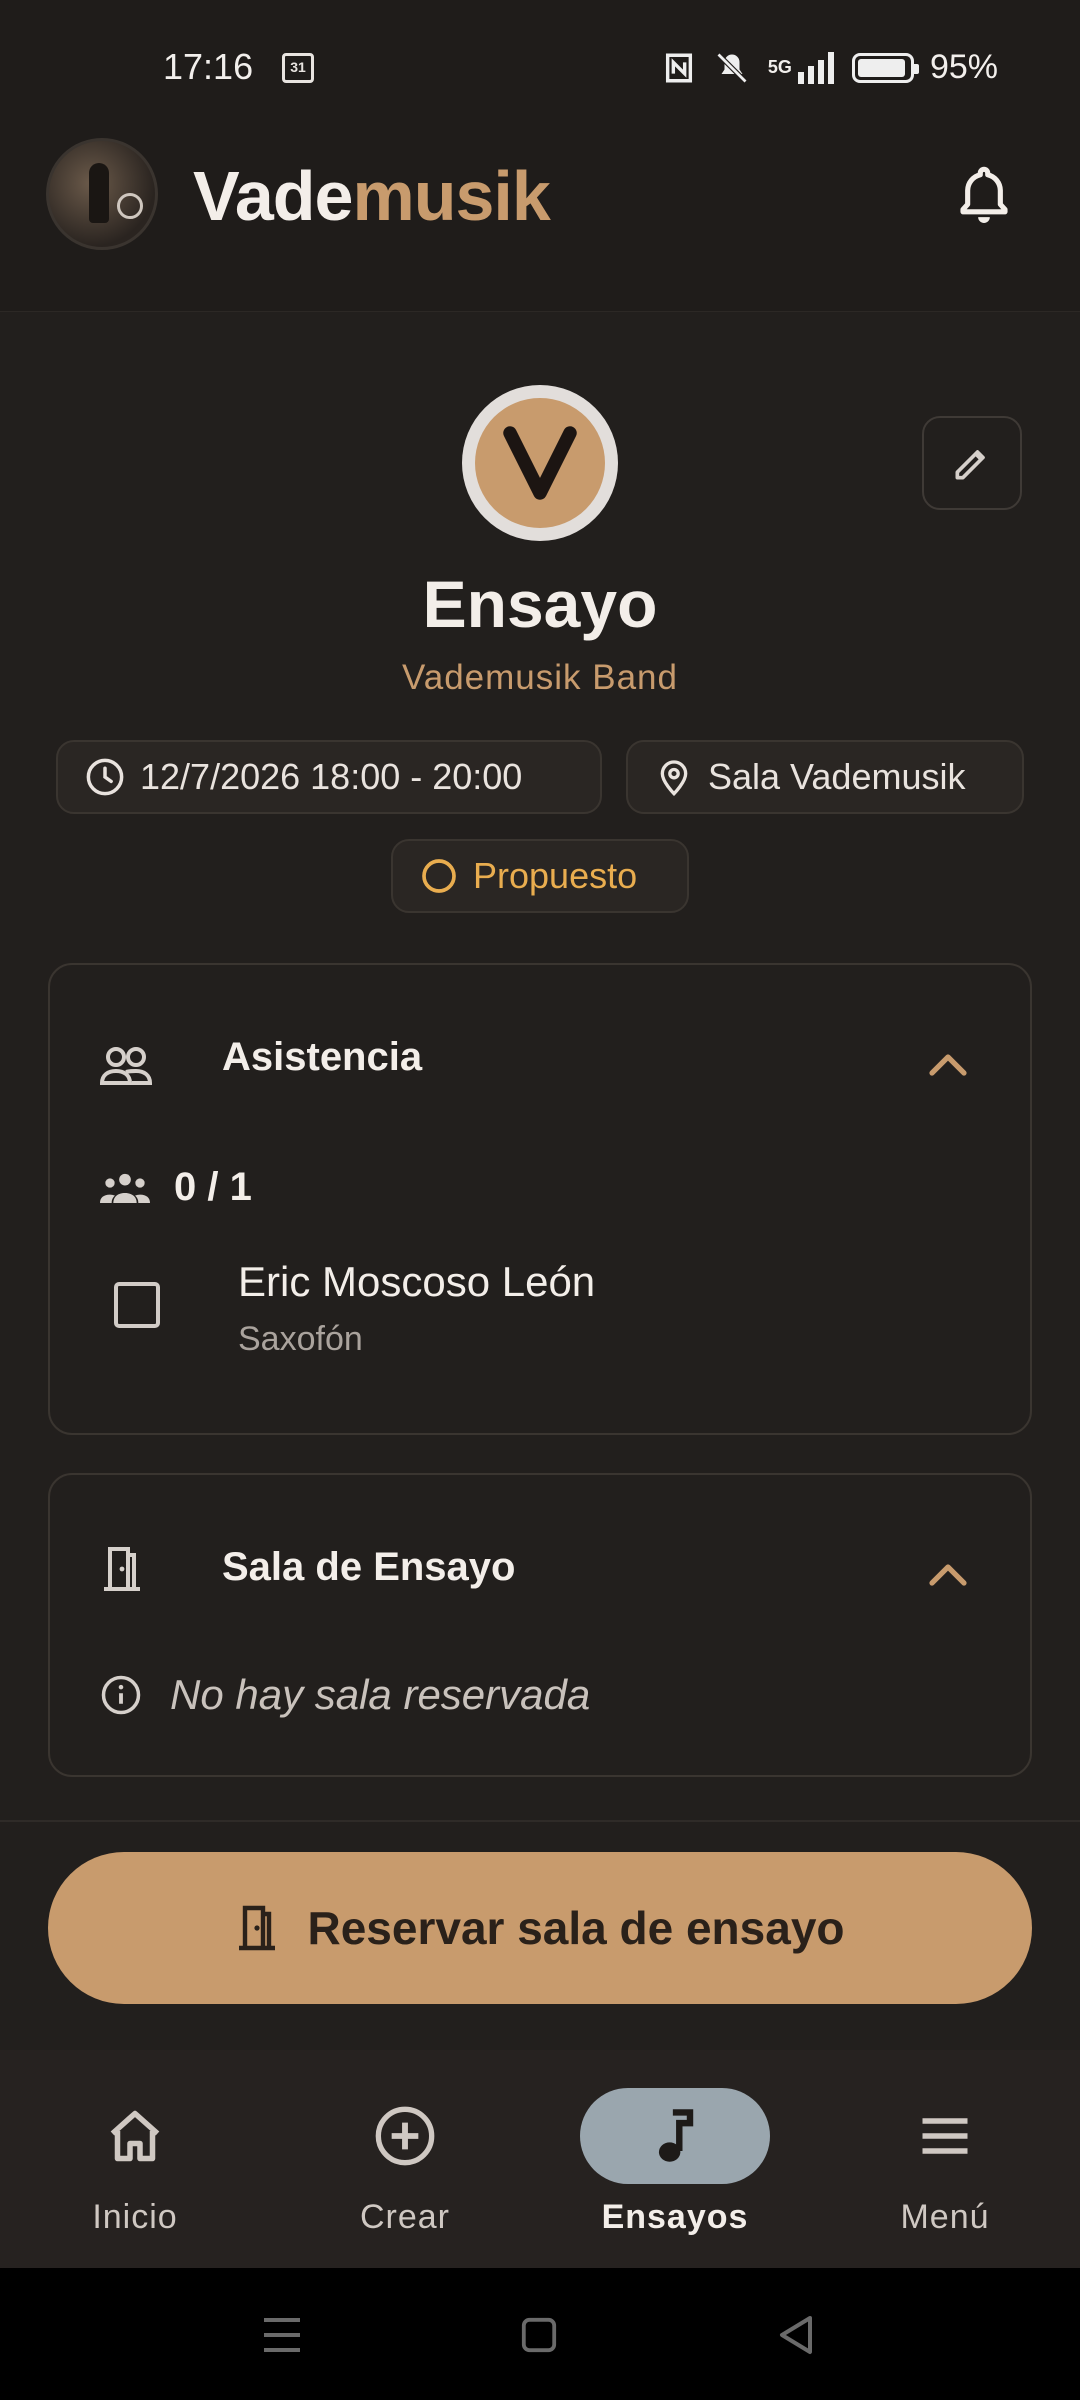  I want to click on mute-icon, so click(732, 67).